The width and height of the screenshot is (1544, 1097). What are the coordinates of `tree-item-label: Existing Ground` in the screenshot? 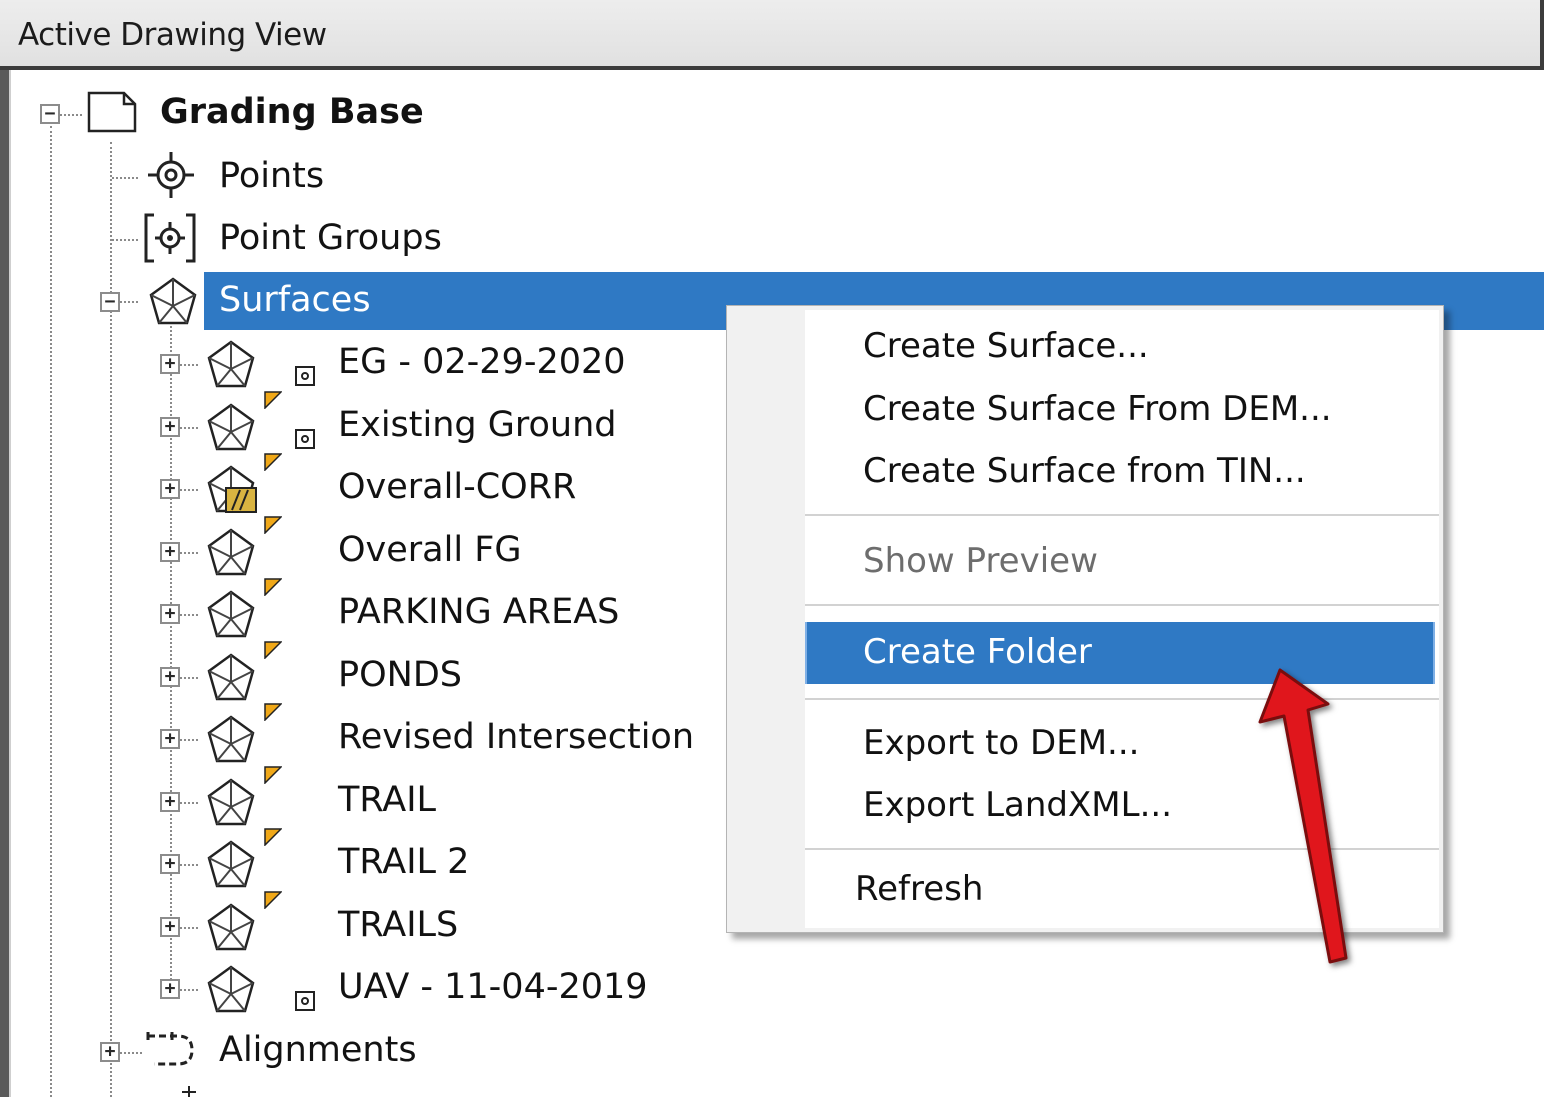 It's located at (477, 425).